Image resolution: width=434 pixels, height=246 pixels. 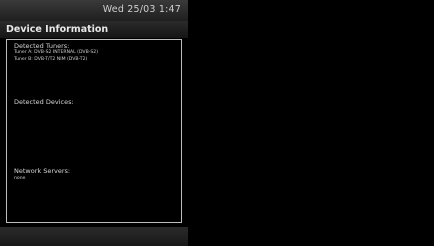 What do you see at coordinates (42, 171) in the screenshot?
I see `network-heading: Network Servers:` at bounding box center [42, 171].